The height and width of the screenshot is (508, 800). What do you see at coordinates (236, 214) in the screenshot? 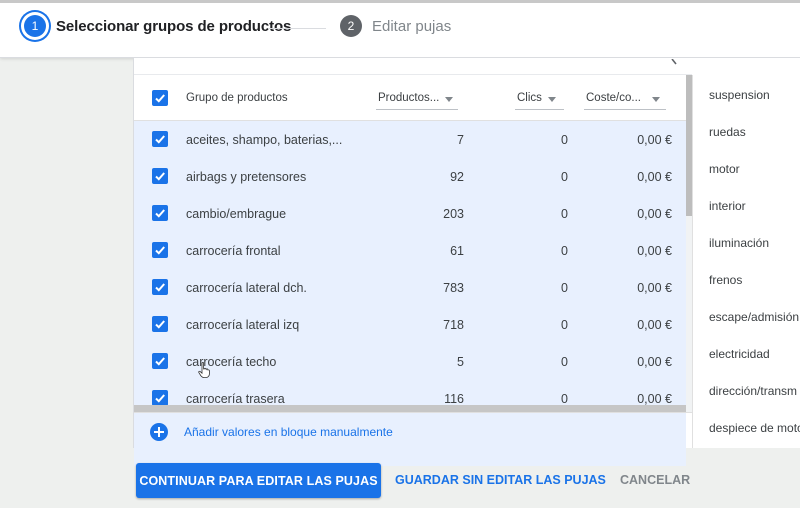
I see `cell-name: cambio/embrague` at bounding box center [236, 214].